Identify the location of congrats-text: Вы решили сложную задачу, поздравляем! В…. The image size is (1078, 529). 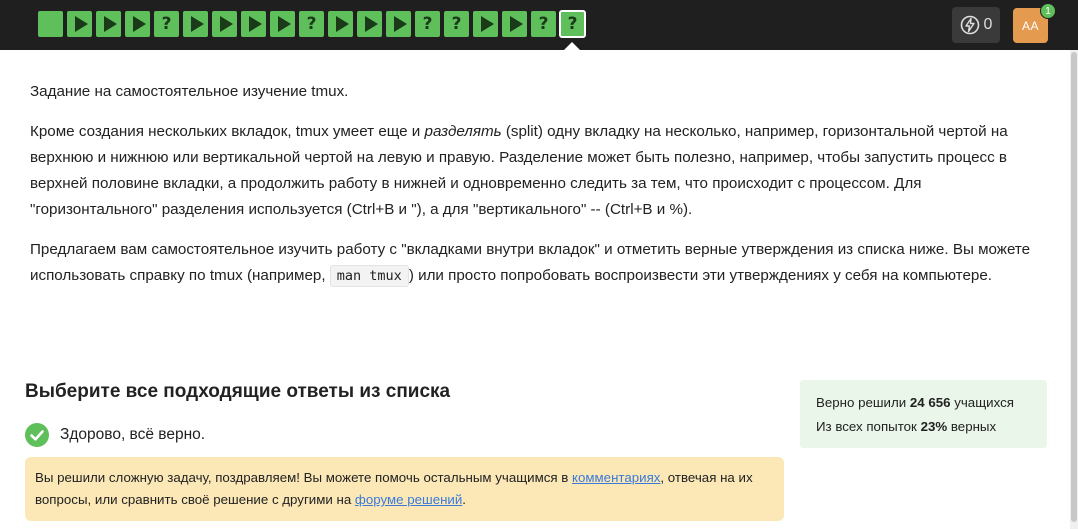
(304, 477).